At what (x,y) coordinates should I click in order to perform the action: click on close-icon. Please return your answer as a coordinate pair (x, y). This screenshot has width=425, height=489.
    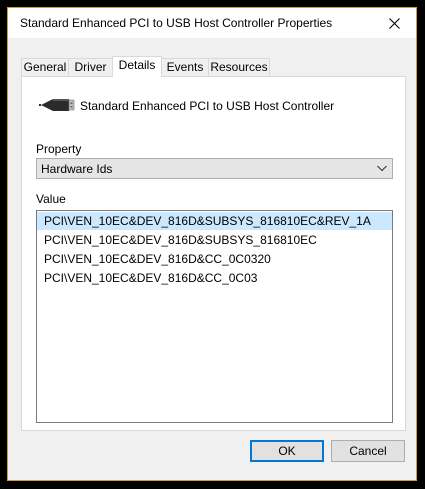
    Looking at the image, I should click on (394, 23).